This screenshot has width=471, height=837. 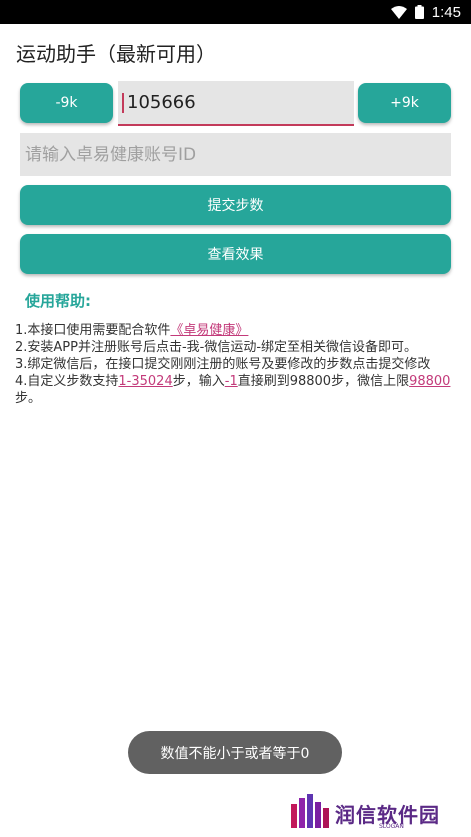 What do you see at coordinates (145, 381) in the screenshot?
I see `range-link: 1-35024` at bounding box center [145, 381].